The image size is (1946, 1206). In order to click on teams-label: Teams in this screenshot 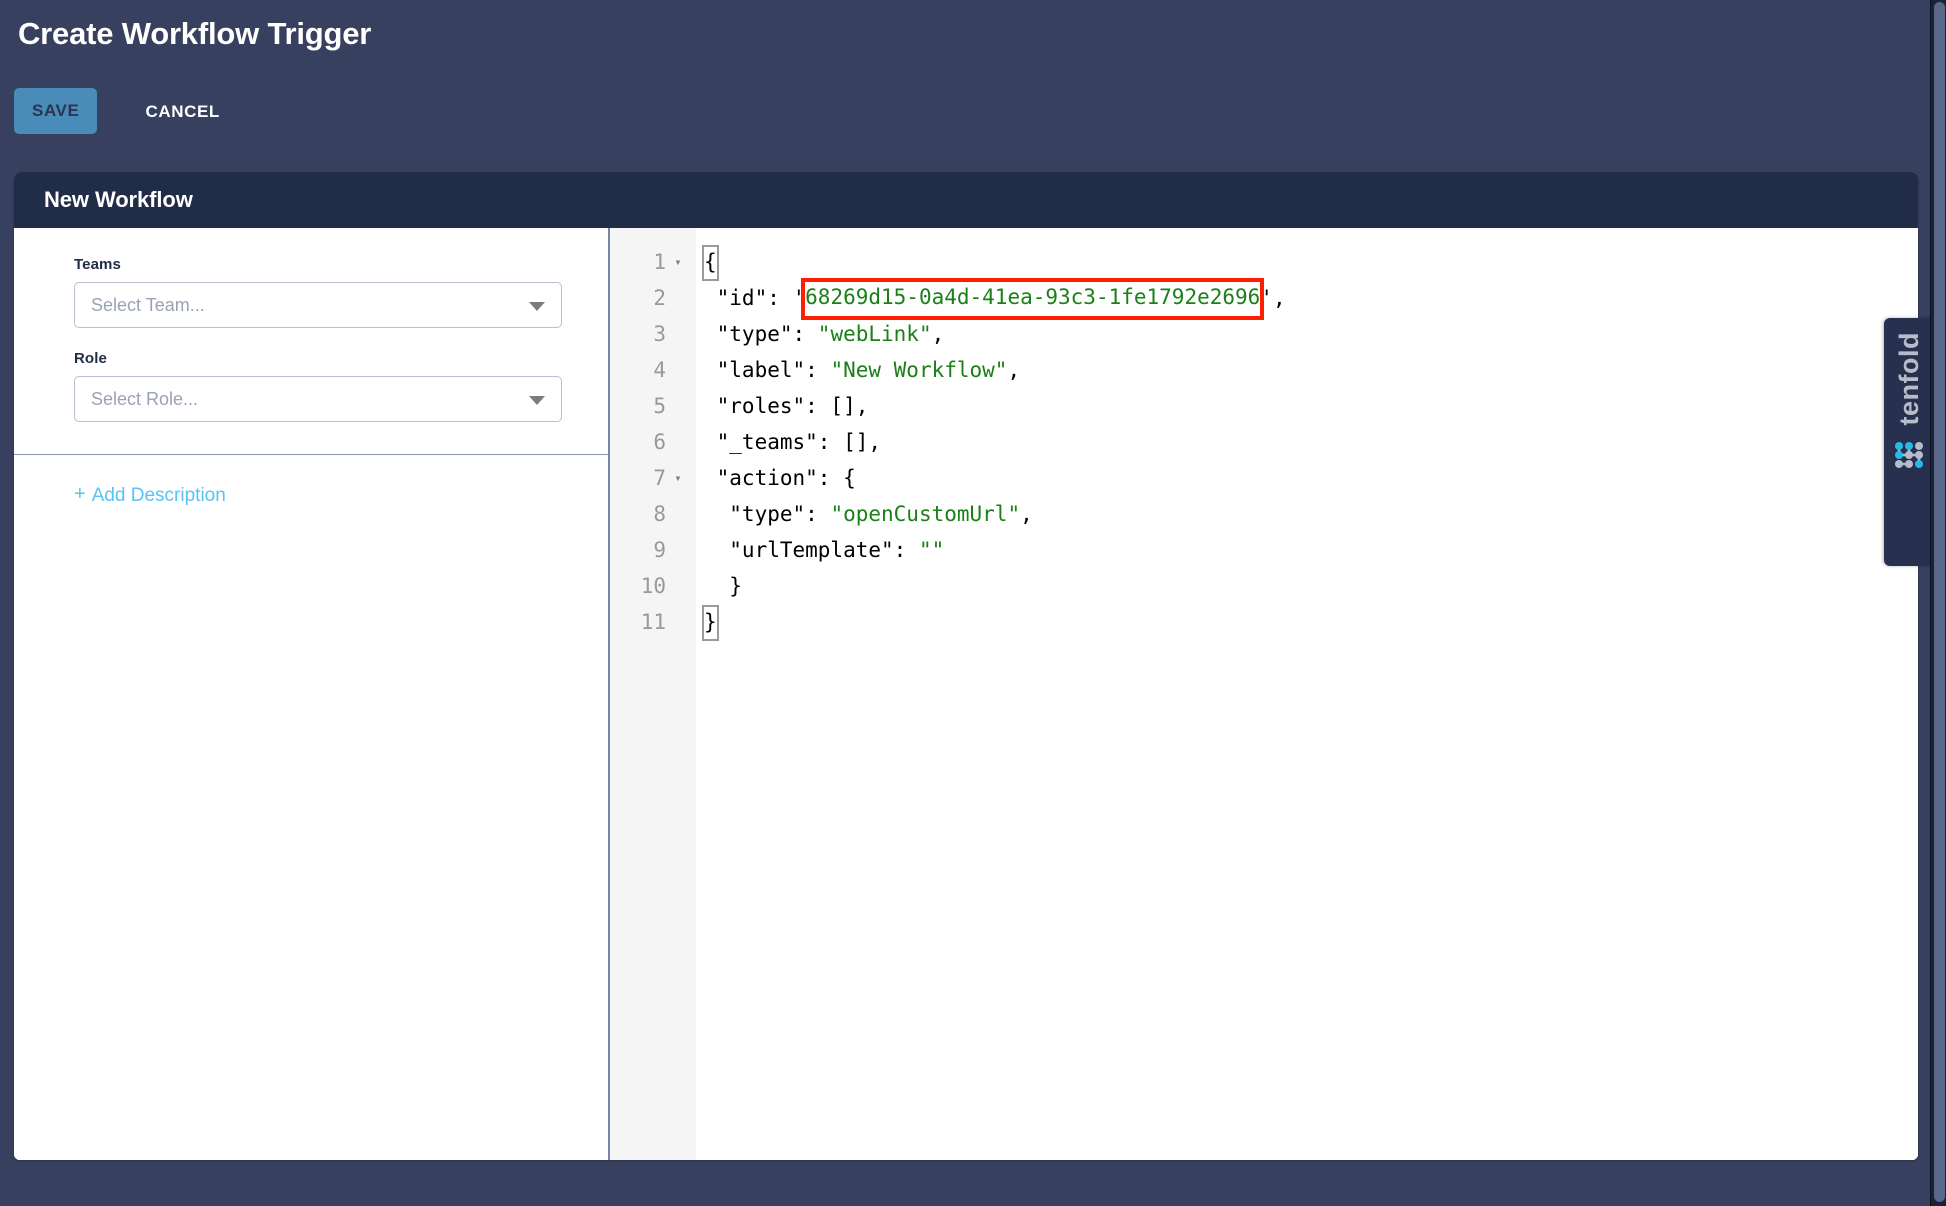, I will do `click(97, 264)`.